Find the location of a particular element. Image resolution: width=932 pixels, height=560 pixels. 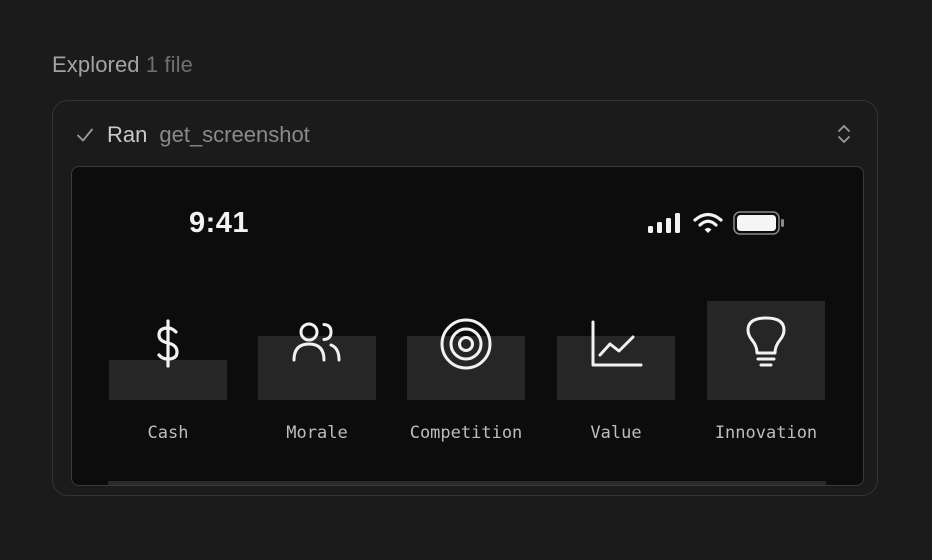

expand-collapse-icon is located at coordinates (844, 134).